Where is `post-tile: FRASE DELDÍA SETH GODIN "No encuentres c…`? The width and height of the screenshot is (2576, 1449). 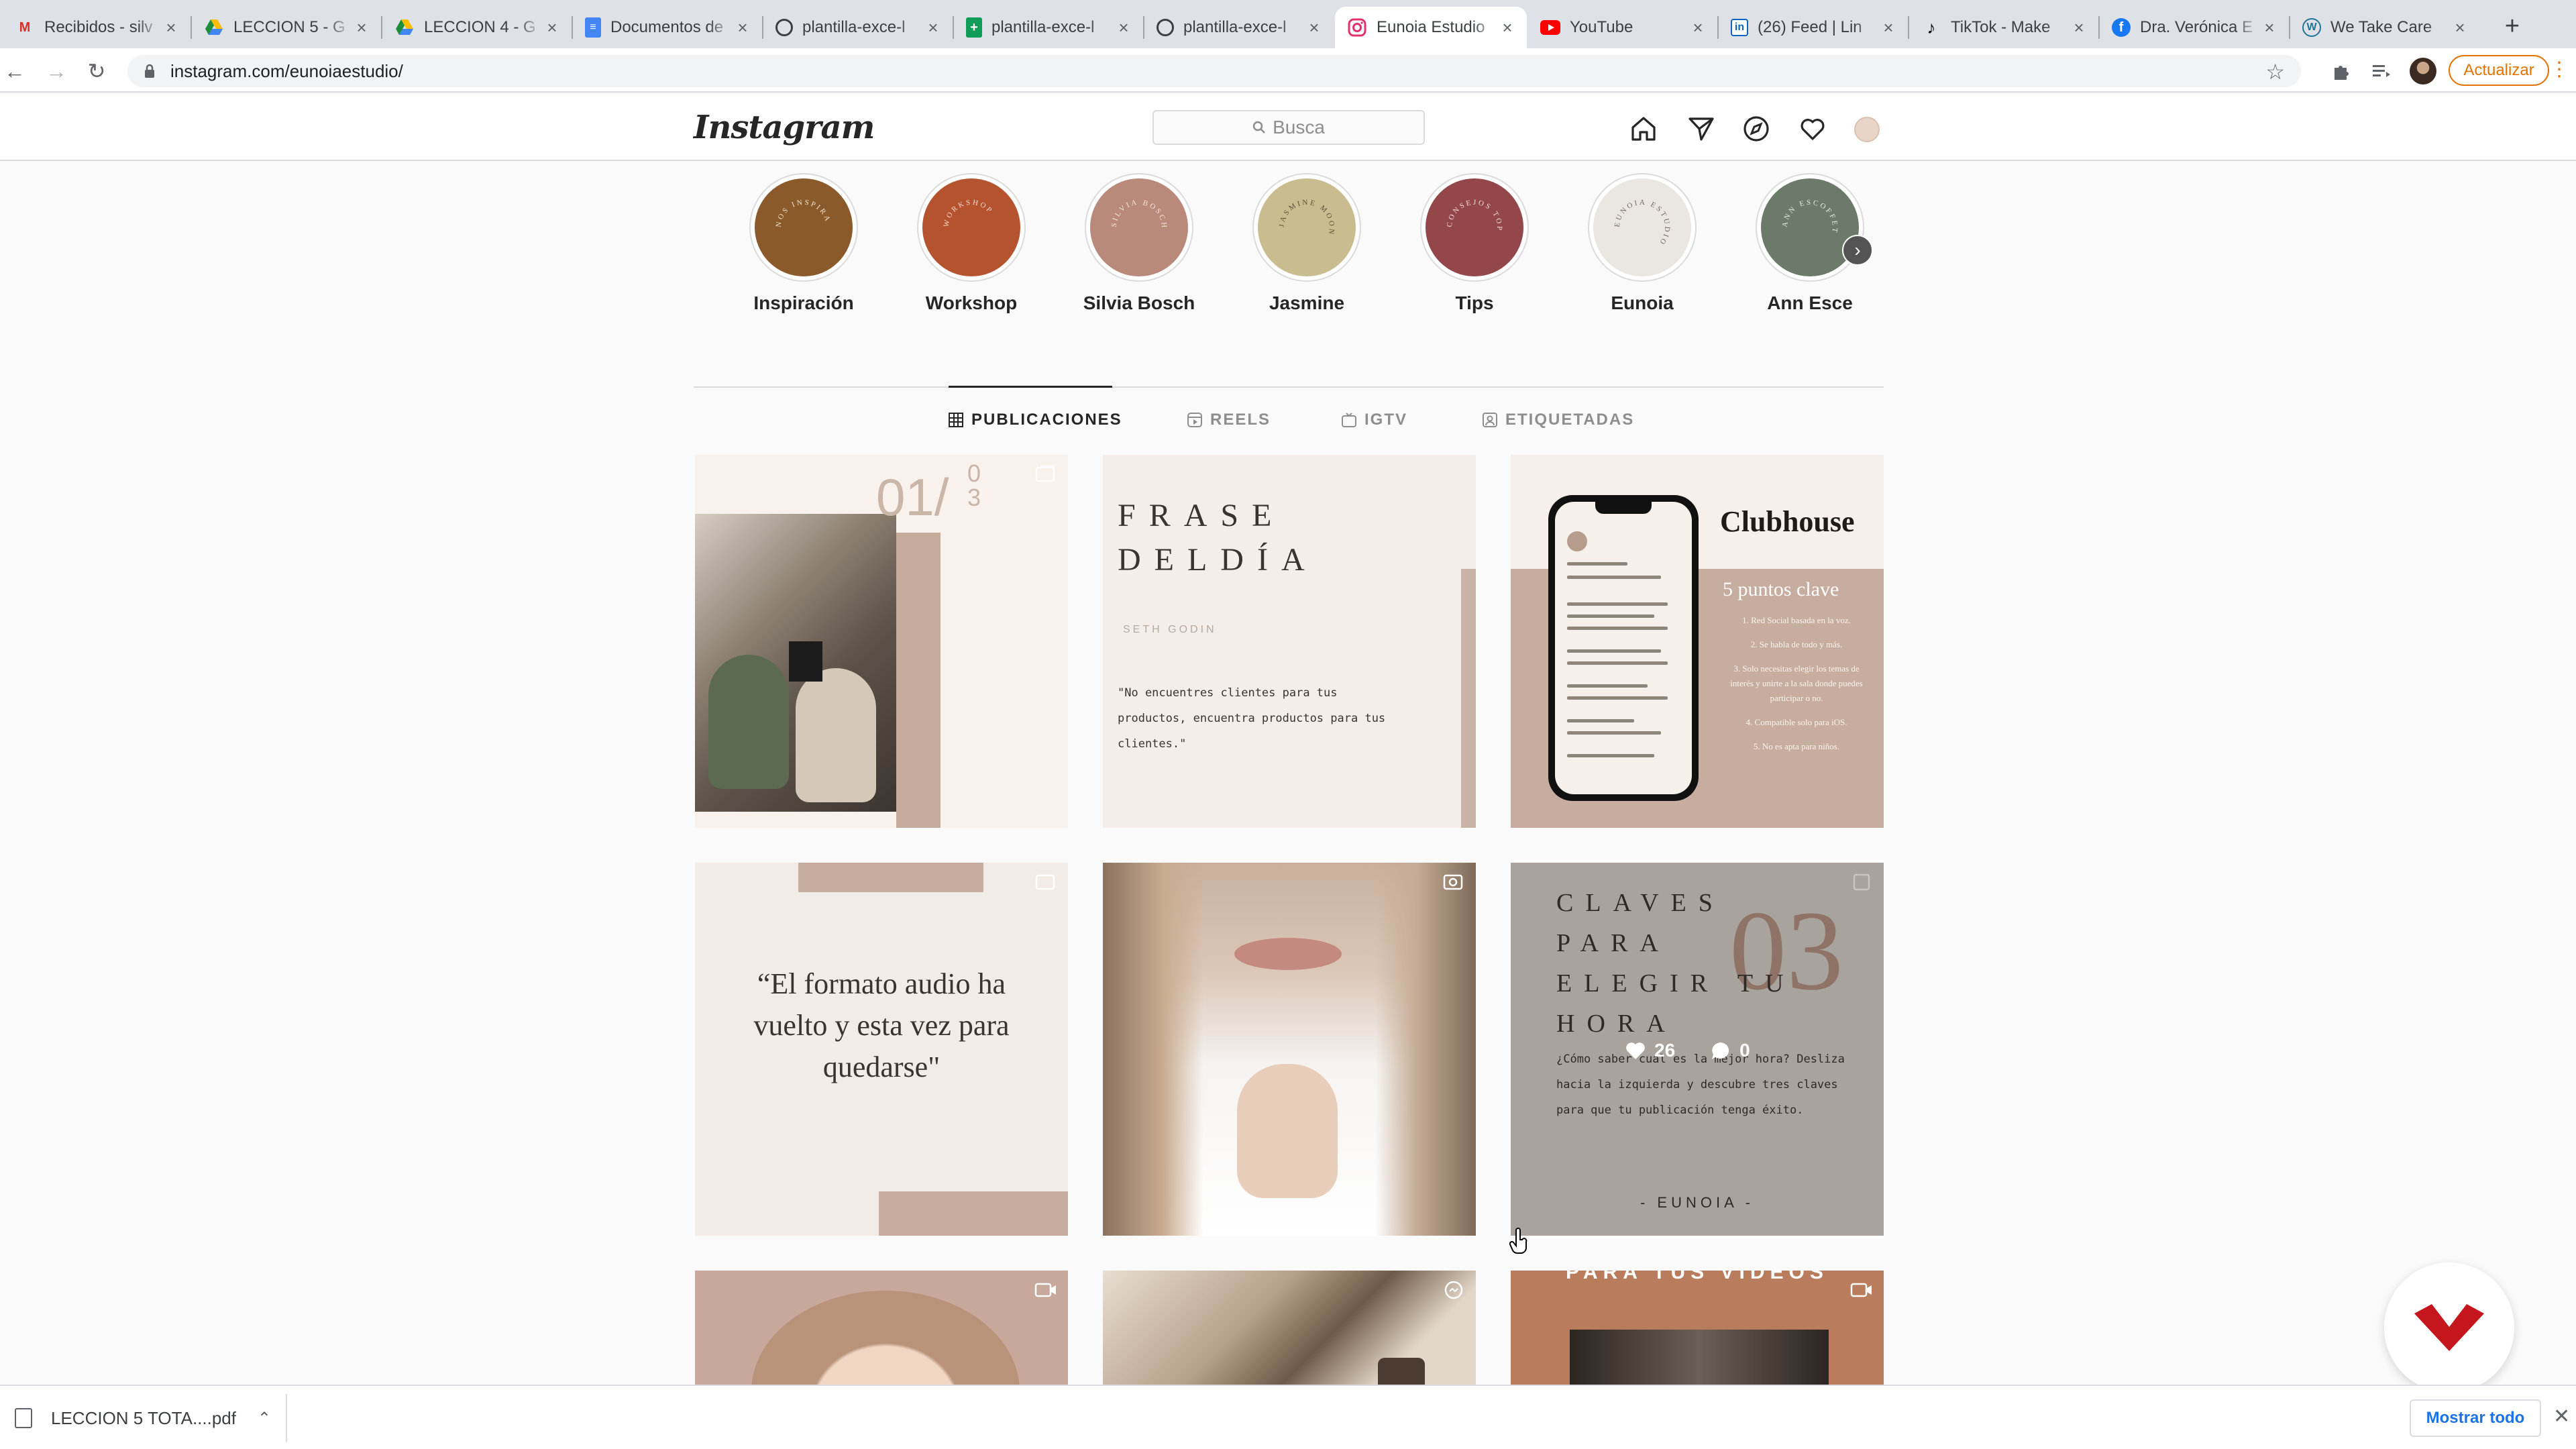 post-tile: FRASE DELDÍA SETH GODIN "No encuentres c… is located at coordinates (1289, 641).